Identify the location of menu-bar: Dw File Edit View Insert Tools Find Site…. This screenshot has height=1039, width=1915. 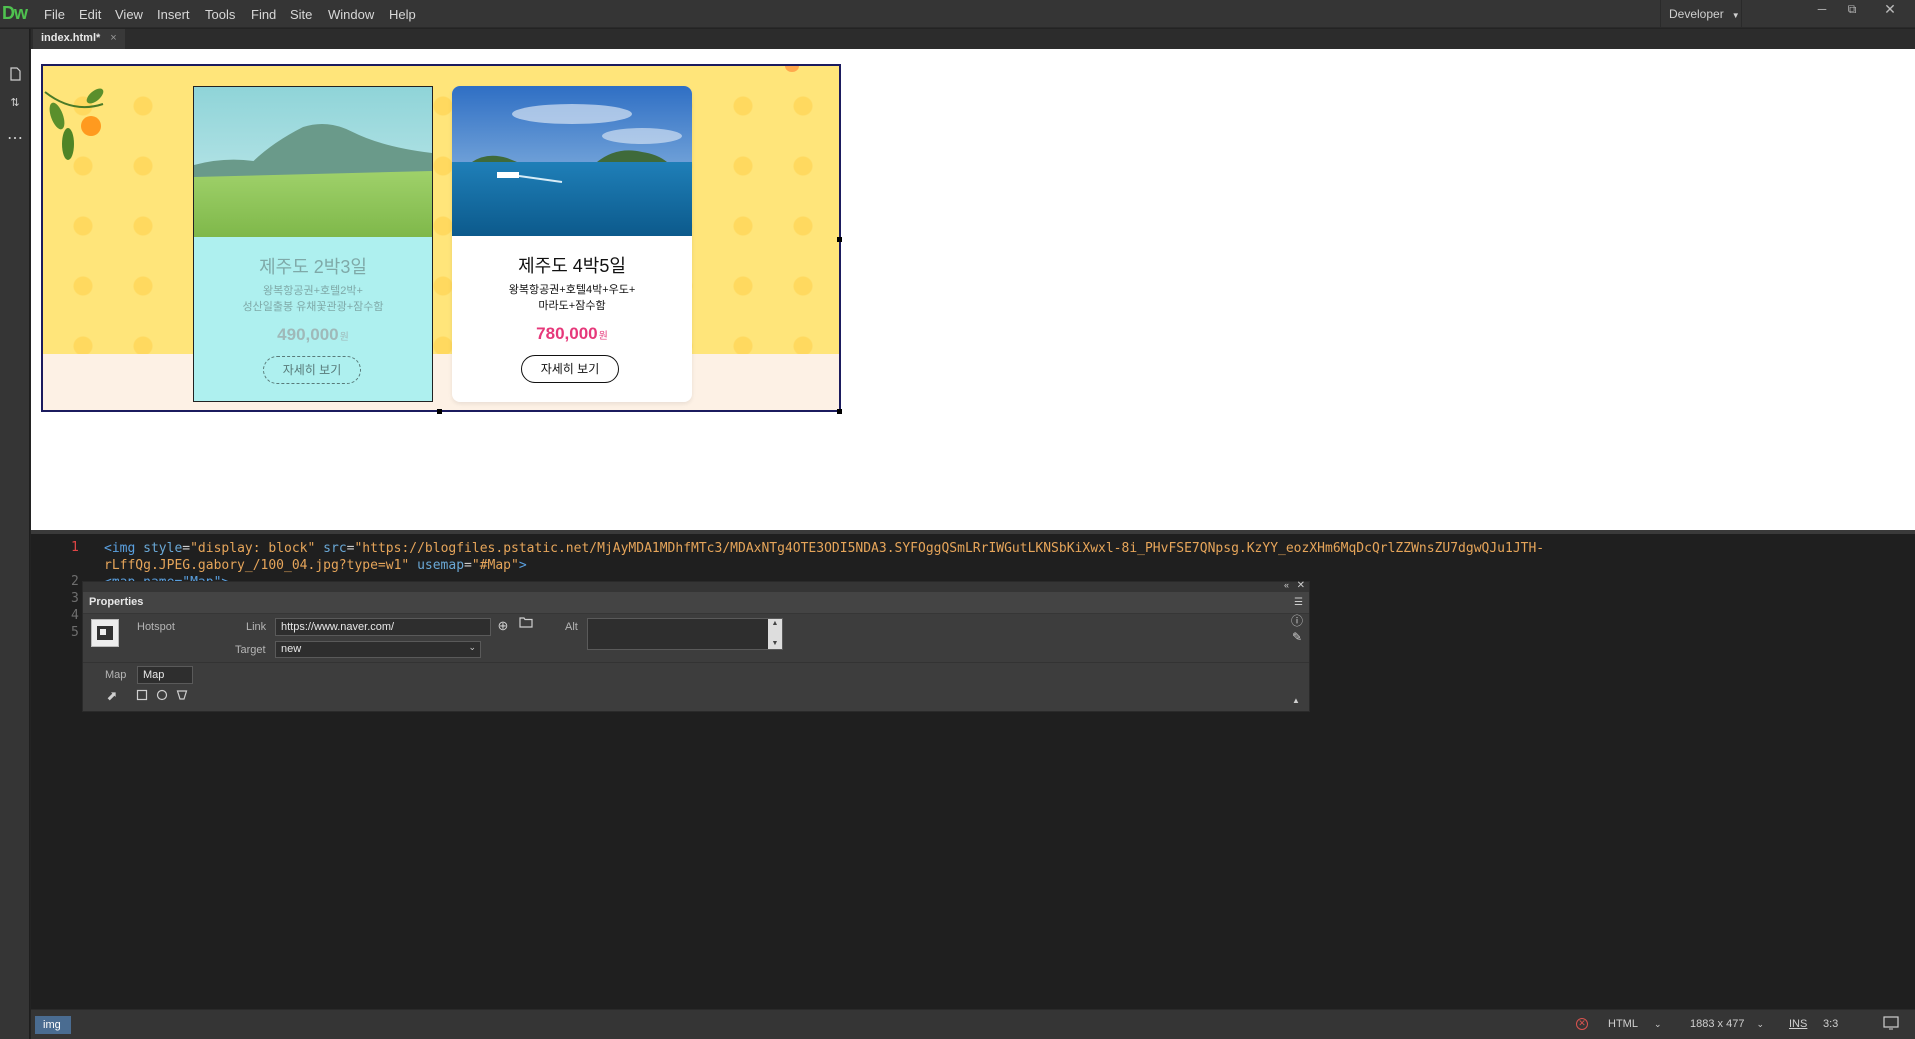
(957, 14).